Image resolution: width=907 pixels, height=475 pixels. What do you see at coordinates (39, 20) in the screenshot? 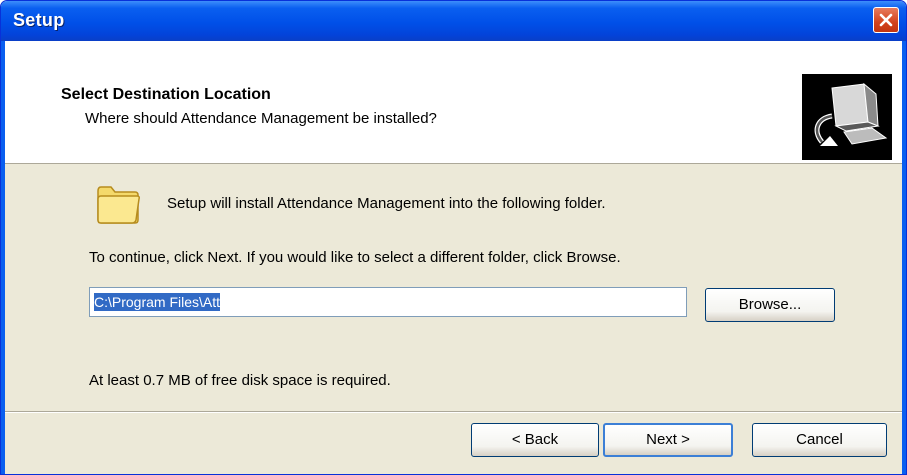
I see `window-title: Setup` at bounding box center [39, 20].